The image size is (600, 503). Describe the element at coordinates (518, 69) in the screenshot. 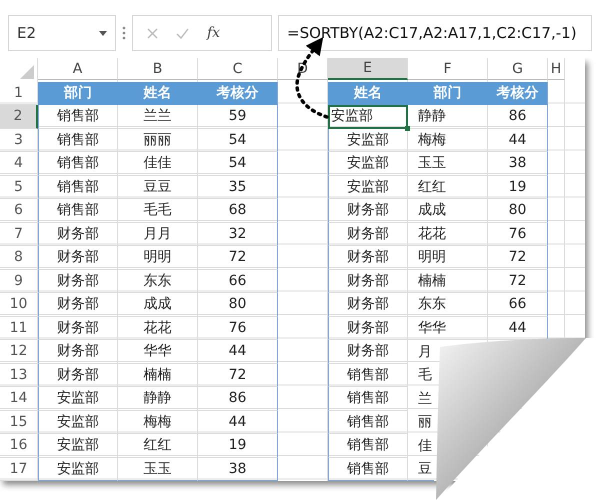

I see `column-header: G` at that location.